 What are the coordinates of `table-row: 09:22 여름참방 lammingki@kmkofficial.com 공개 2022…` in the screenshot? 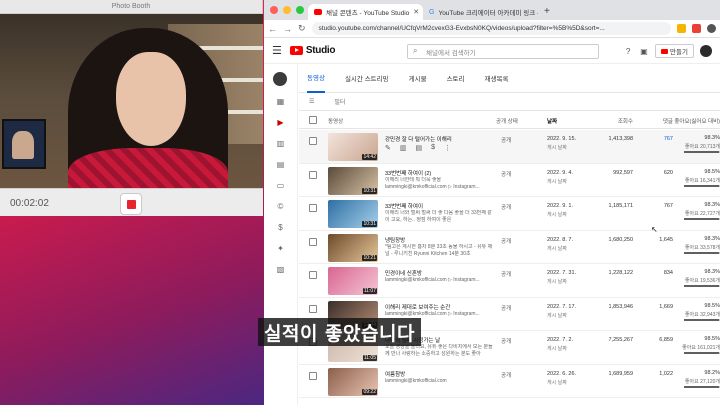 It's located at (509, 381).